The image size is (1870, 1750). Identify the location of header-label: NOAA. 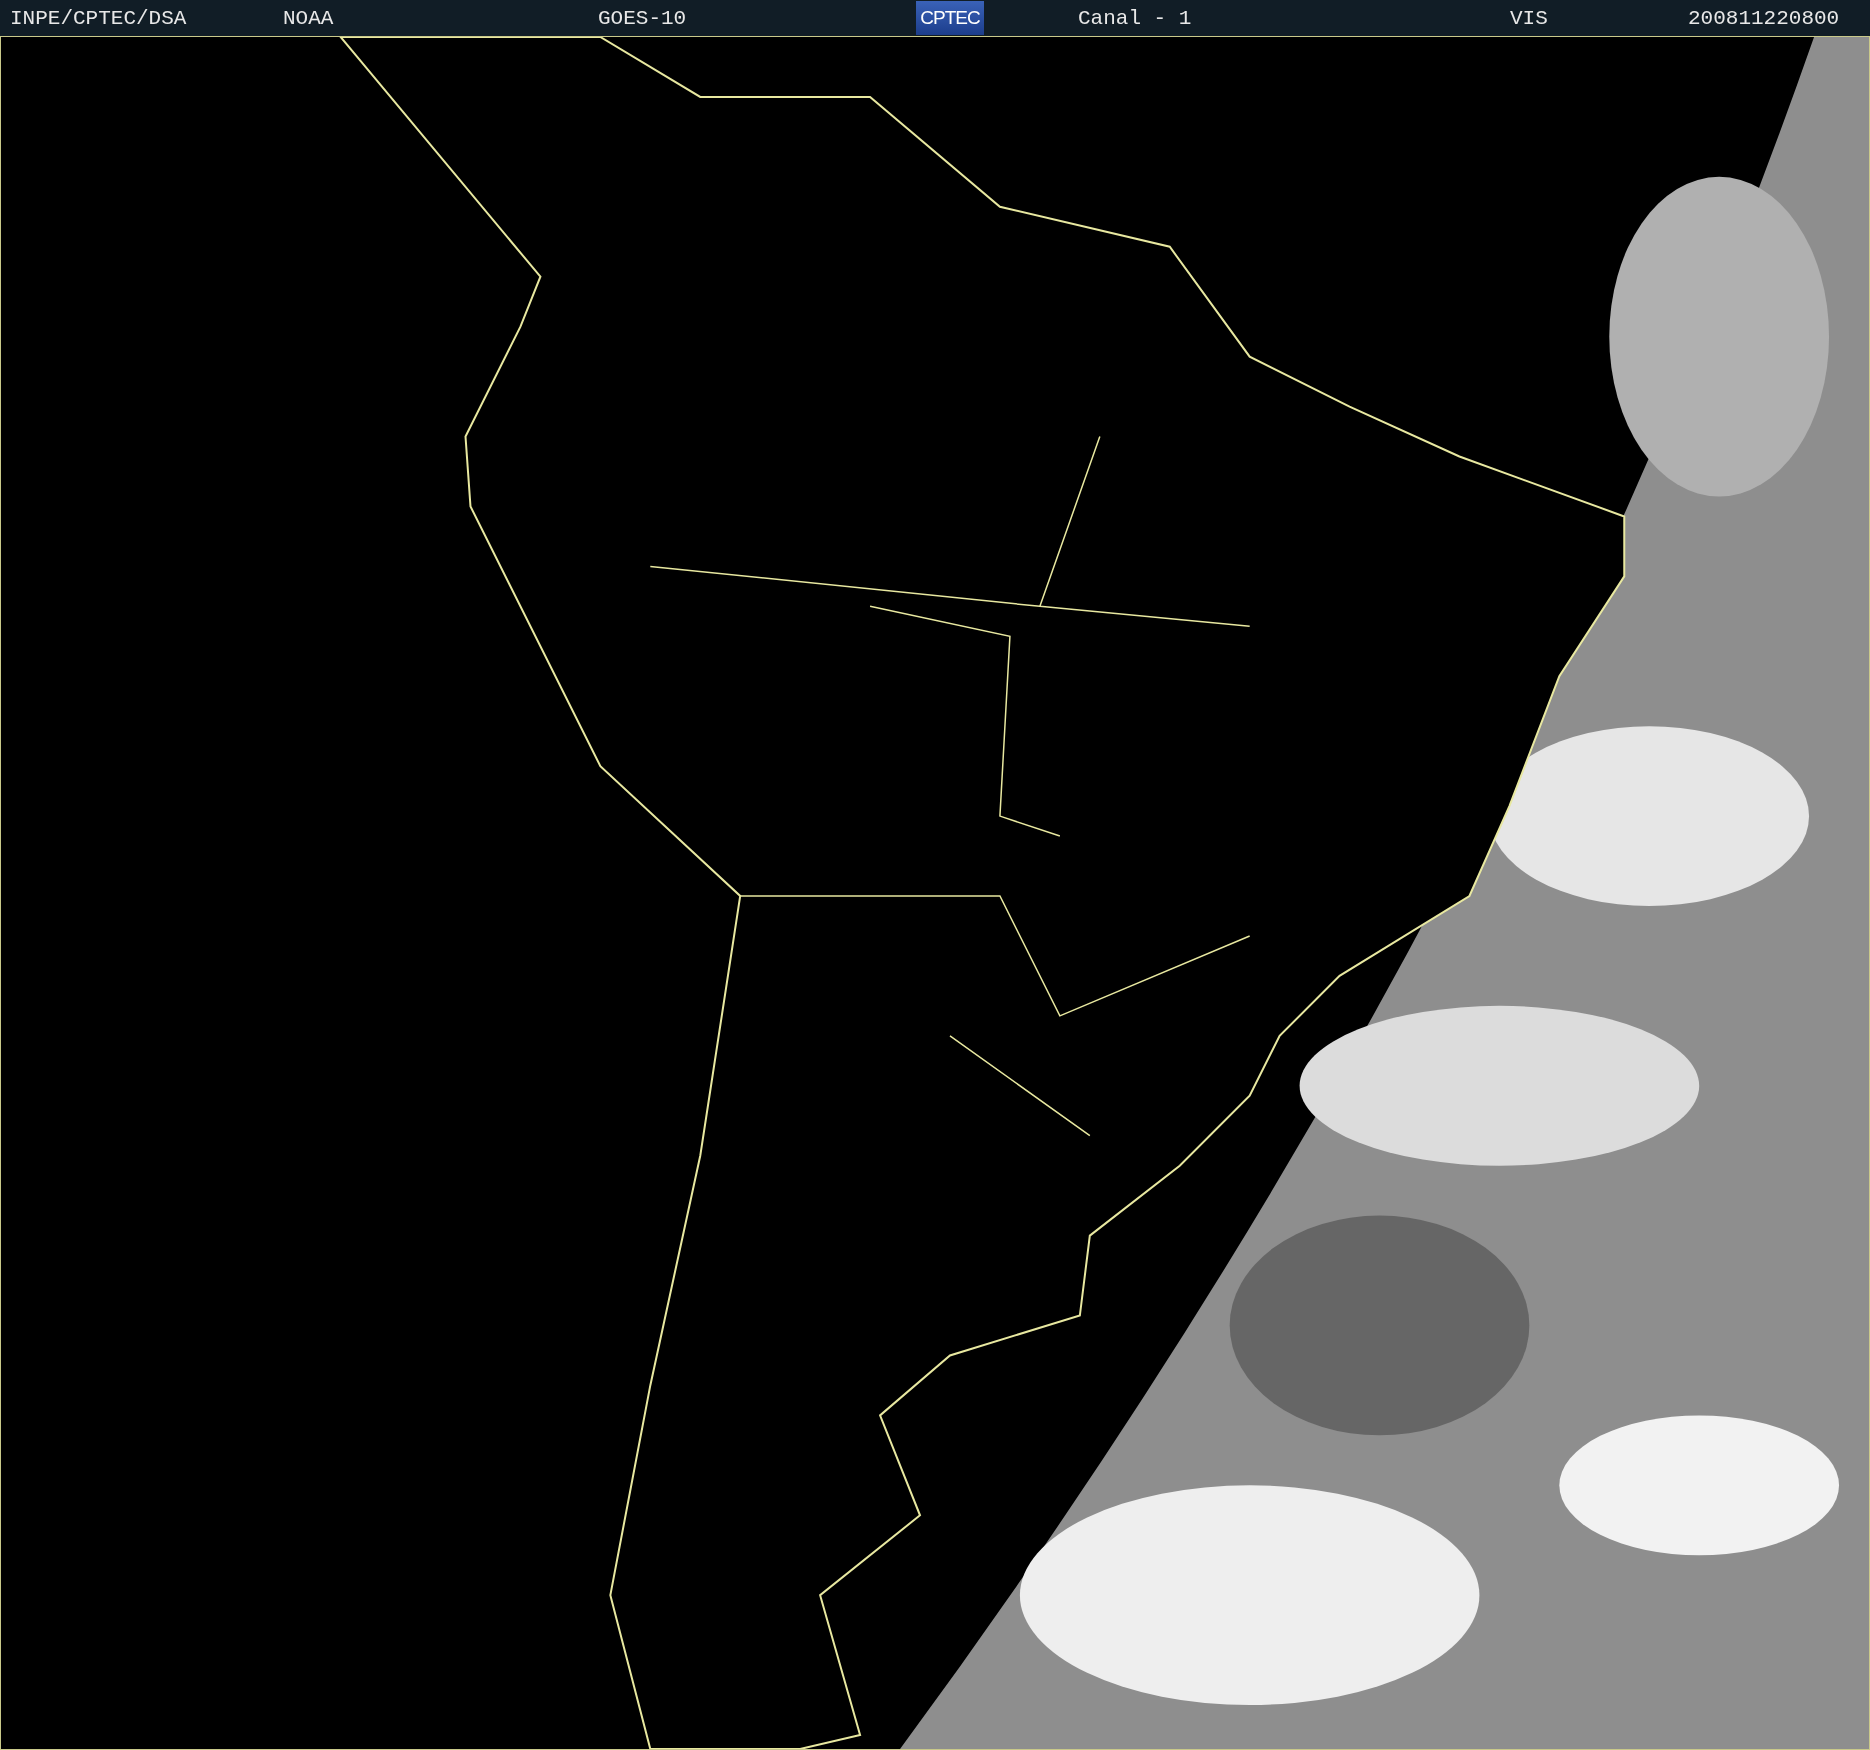
(308, 18).